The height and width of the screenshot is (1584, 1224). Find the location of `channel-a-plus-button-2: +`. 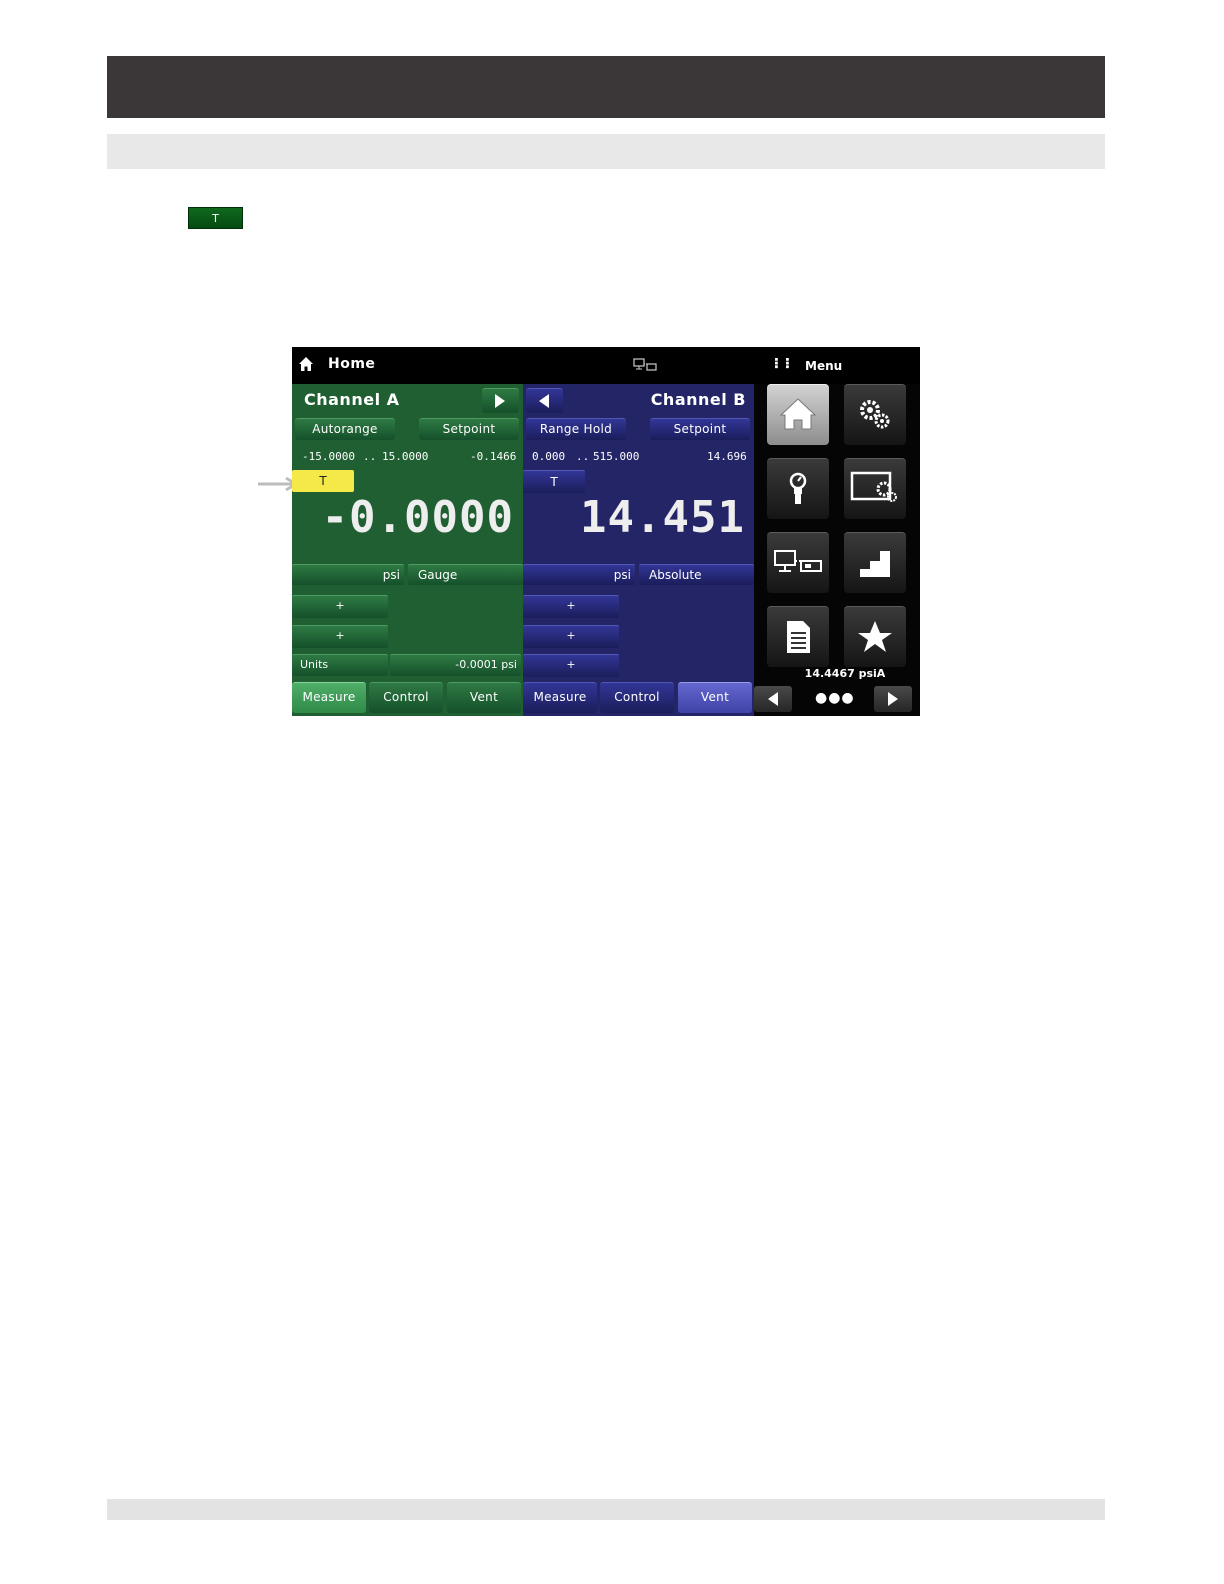

channel-a-plus-button-2: + is located at coordinates (340, 636).